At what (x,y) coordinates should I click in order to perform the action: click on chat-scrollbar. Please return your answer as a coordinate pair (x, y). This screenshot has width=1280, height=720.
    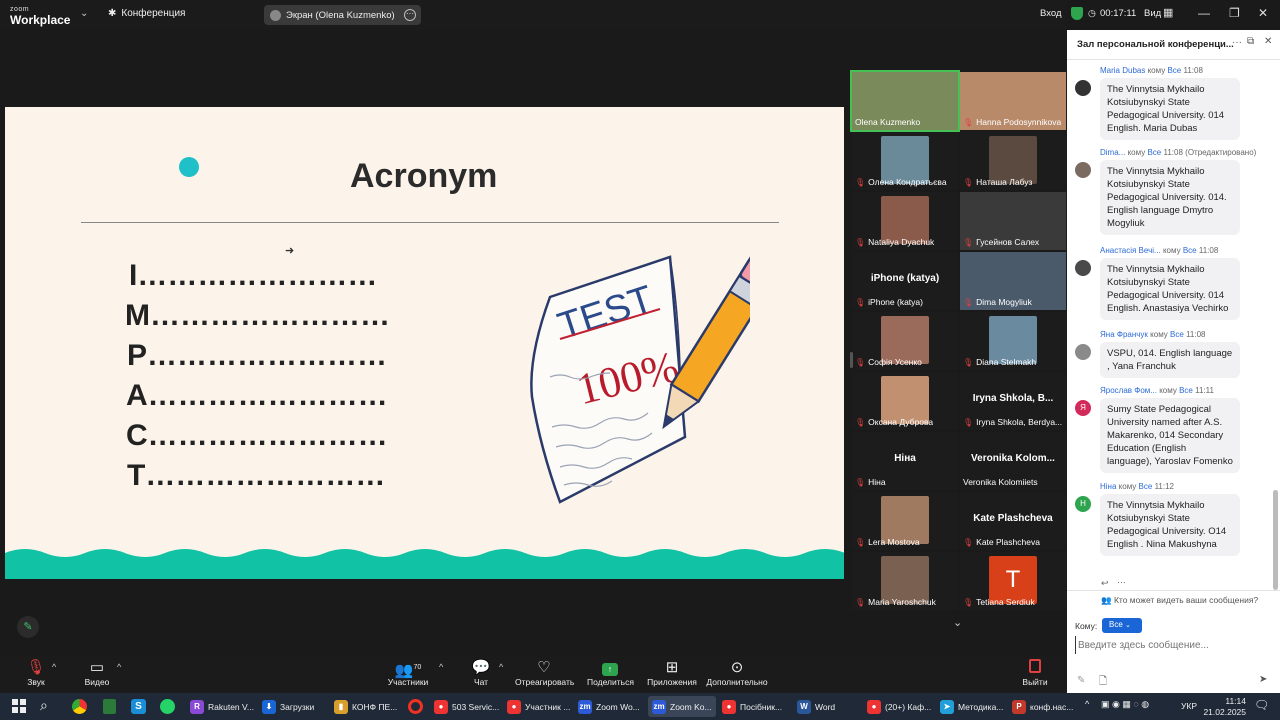
    Looking at the image, I should click on (1275, 540).